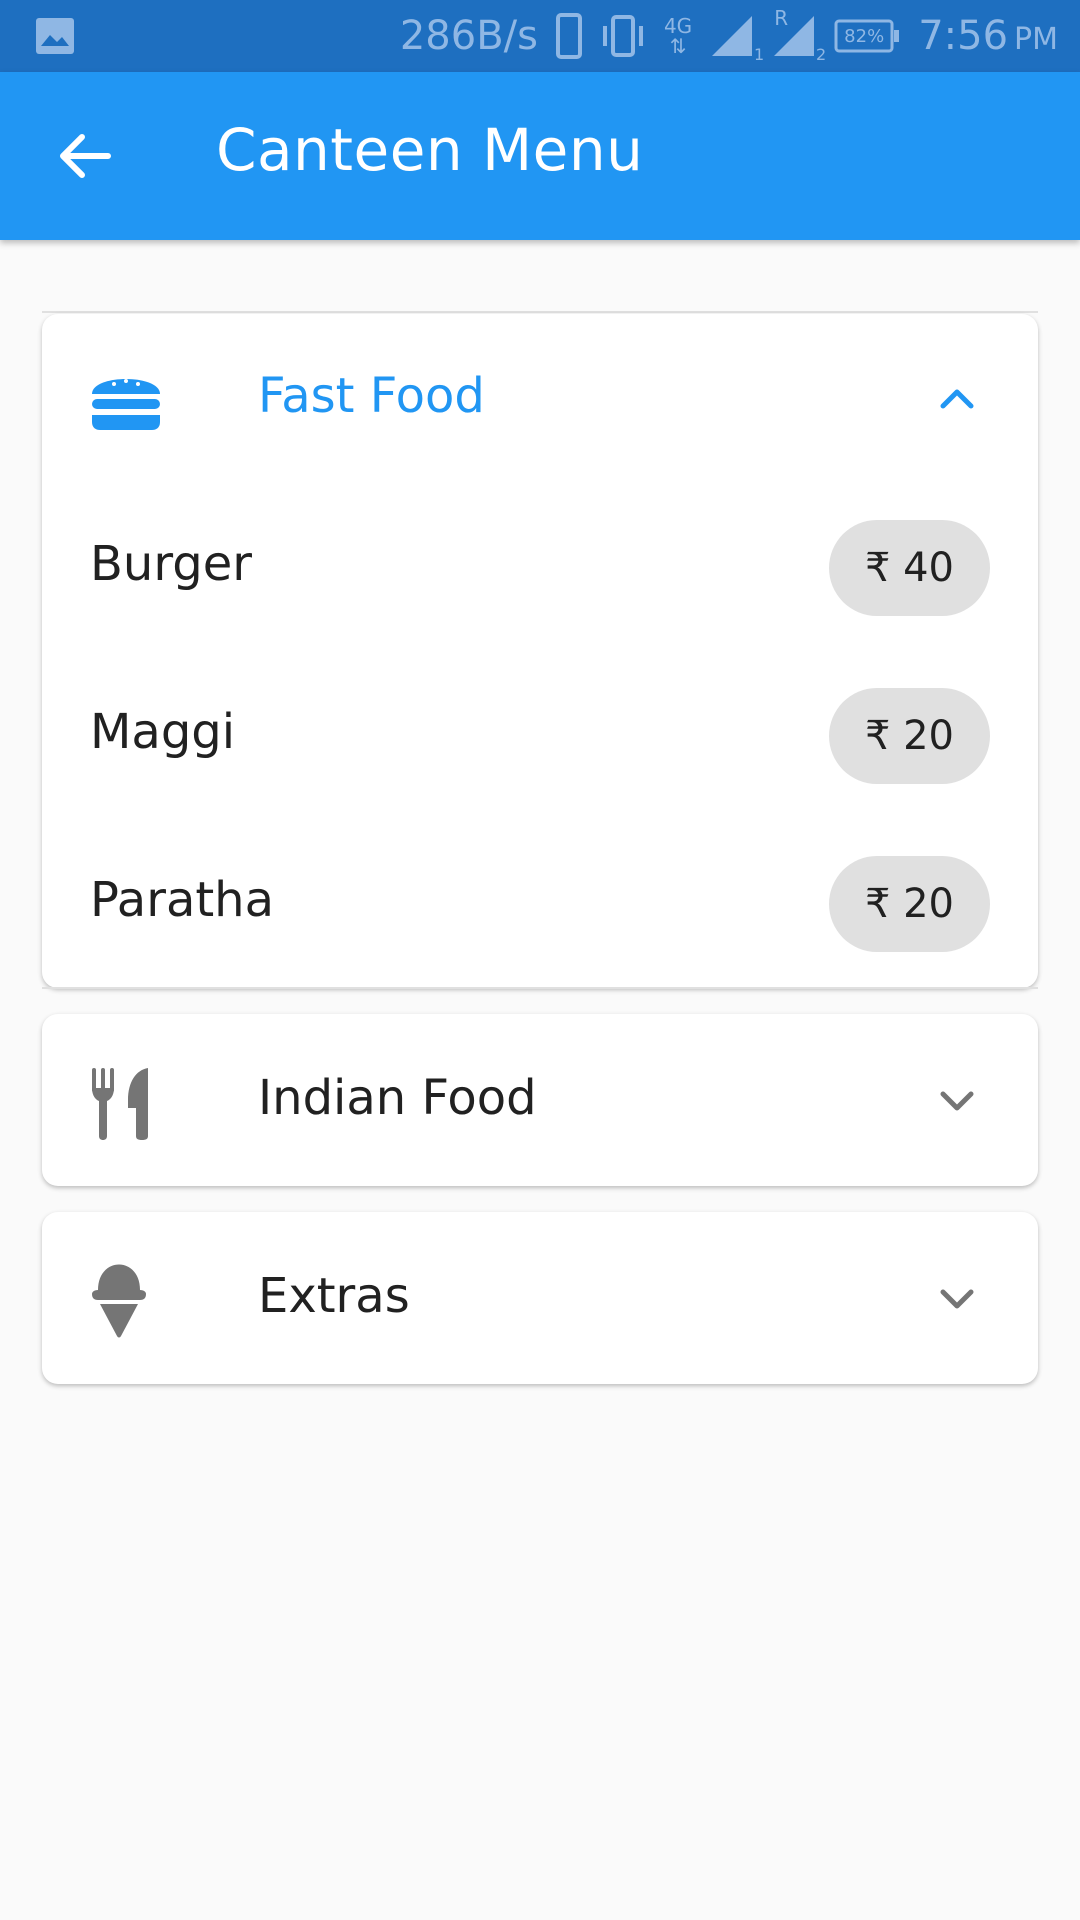 Image resolution: width=1080 pixels, height=1920 pixels. What do you see at coordinates (163, 732) in the screenshot?
I see `item-name: Maggi` at bounding box center [163, 732].